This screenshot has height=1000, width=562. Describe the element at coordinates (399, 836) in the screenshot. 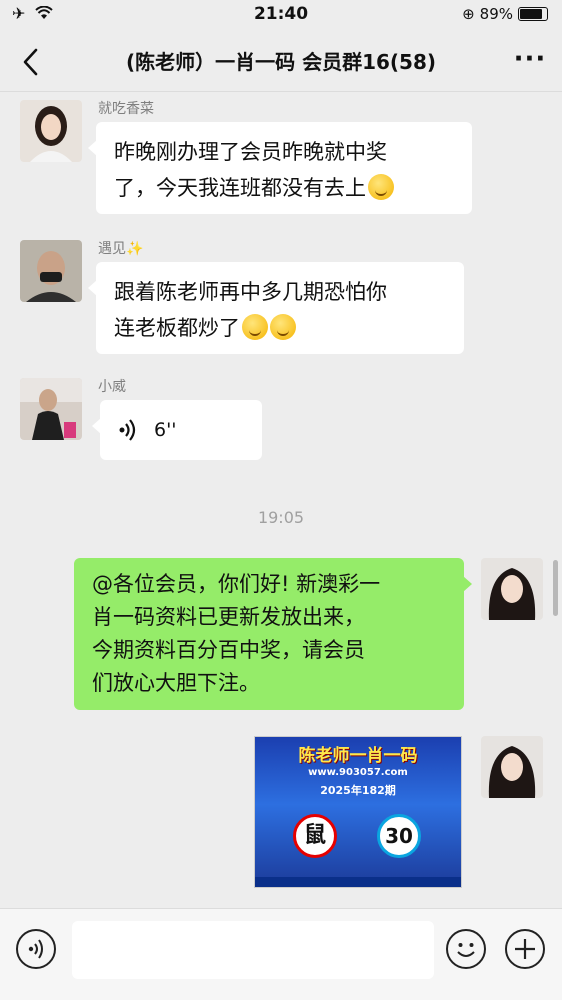

I see `image-number: 30` at that location.